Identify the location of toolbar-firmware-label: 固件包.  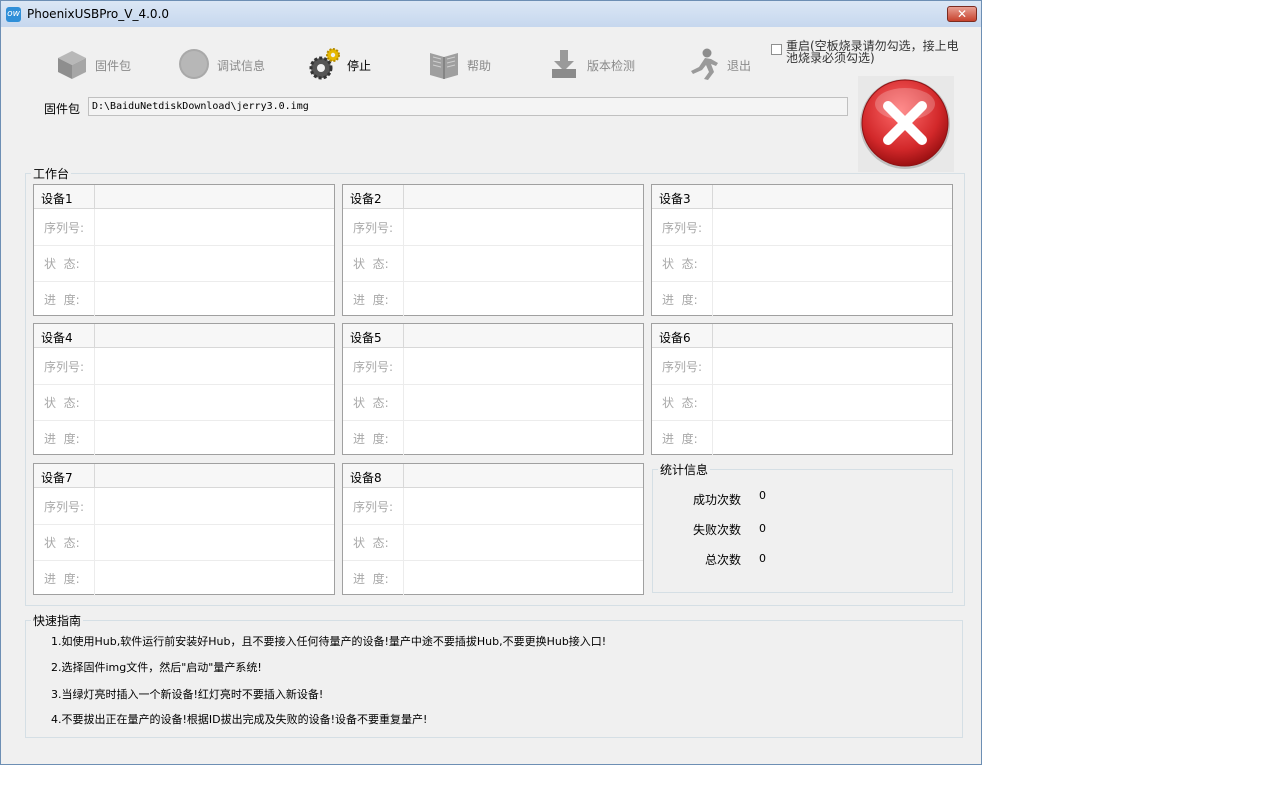
(113, 66).